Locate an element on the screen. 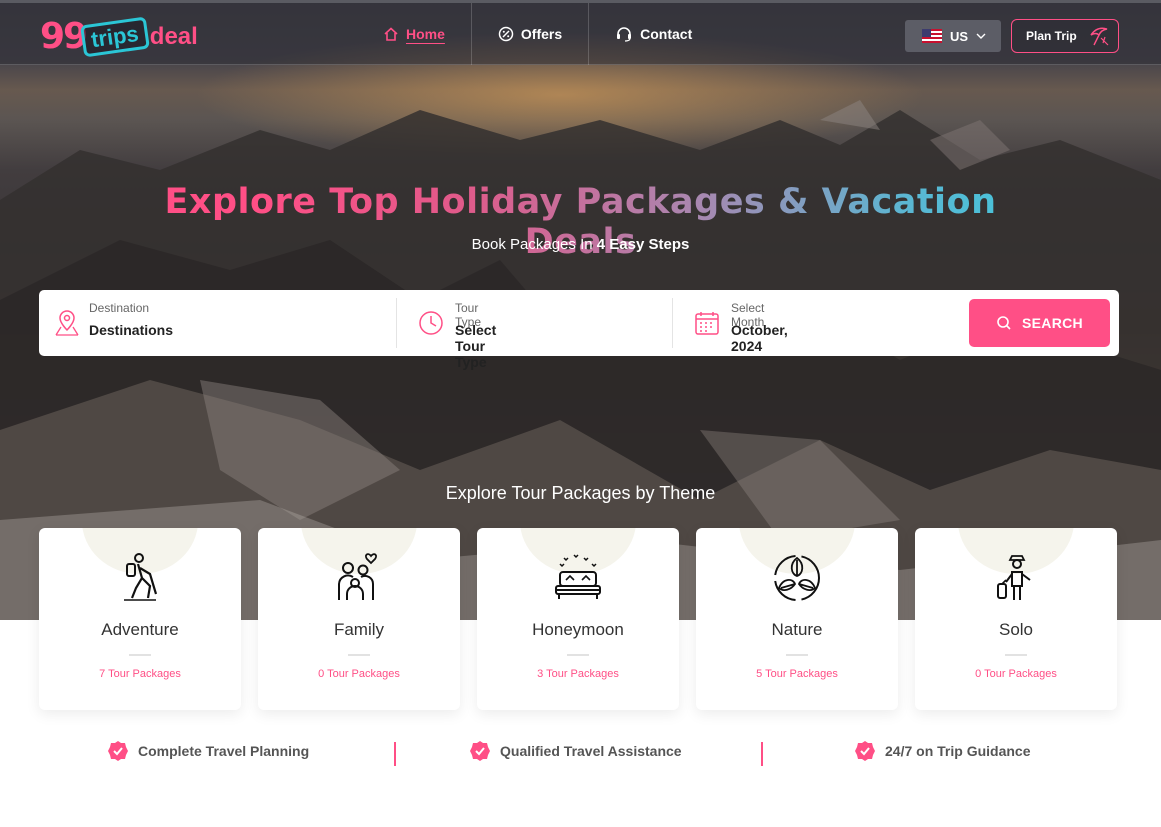 Image resolution: width=1161 pixels, height=827 pixels. main-menu: Home Offers Contact is located at coordinates (537, 34).